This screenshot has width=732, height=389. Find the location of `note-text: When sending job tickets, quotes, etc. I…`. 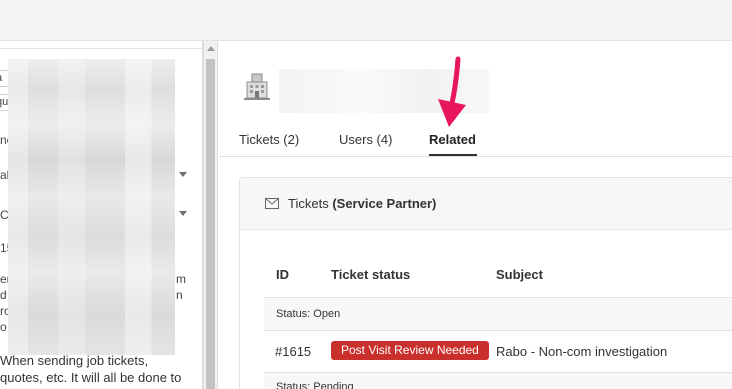

note-text: When sending job tickets, quotes, etc. I… is located at coordinates (100, 369).